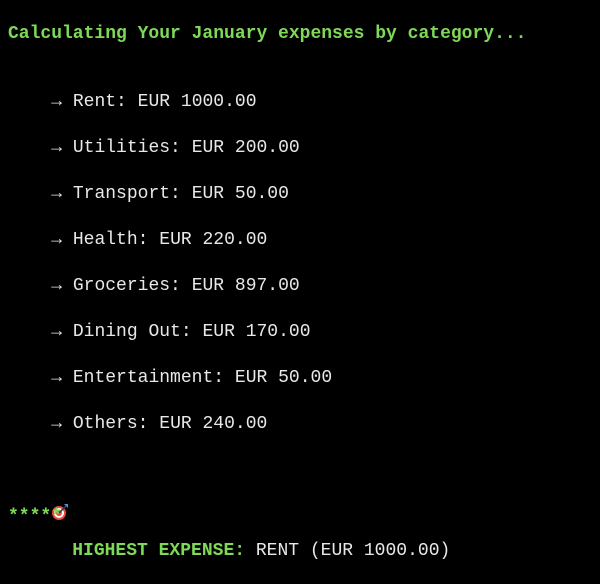 The height and width of the screenshot is (584, 600). What do you see at coordinates (132, 332) in the screenshot?
I see `category-label: Dining Out:` at bounding box center [132, 332].